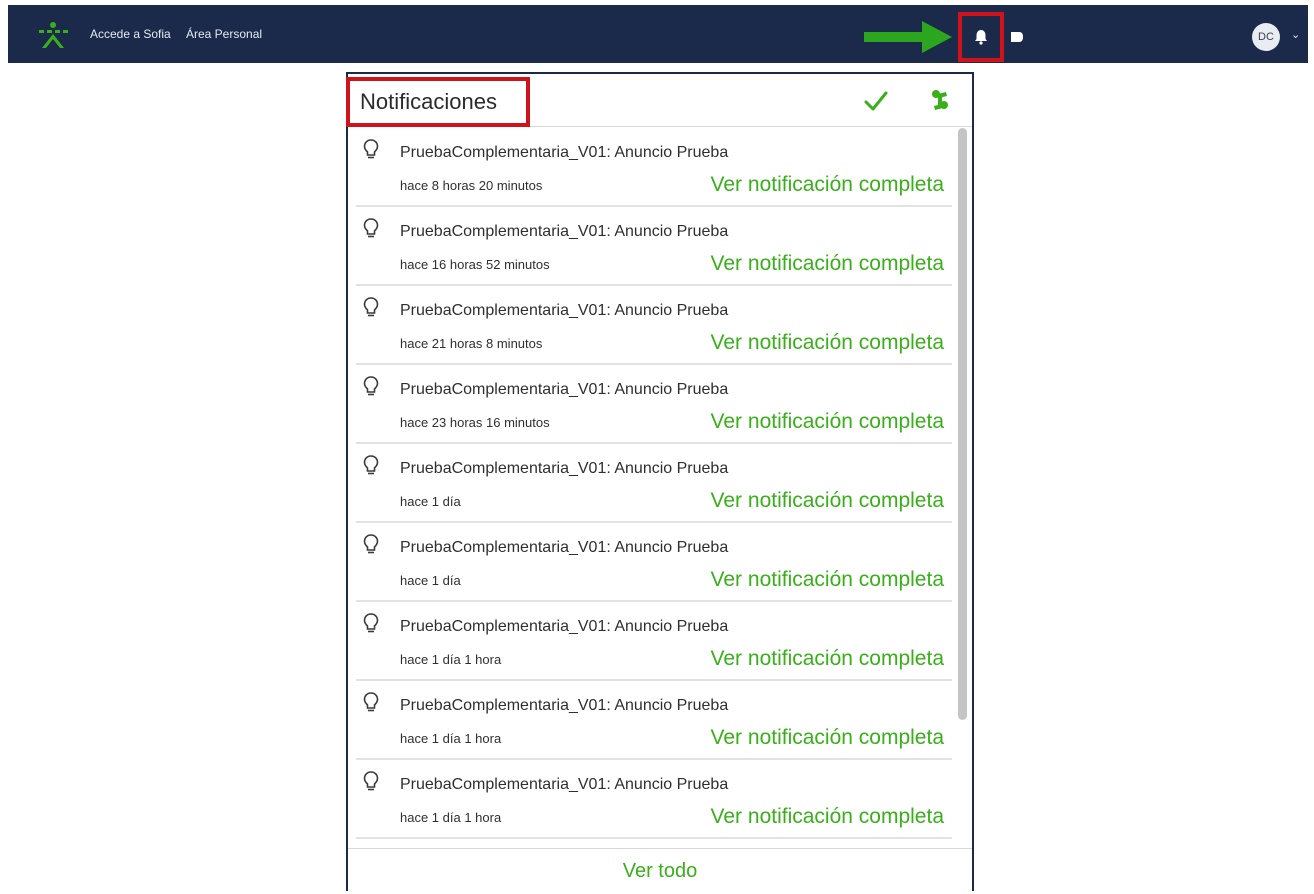  What do you see at coordinates (658, 34) in the screenshot?
I see `top-navbar: Accede a Sofia Área Personal DC ⌄` at bounding box center [658, 34].